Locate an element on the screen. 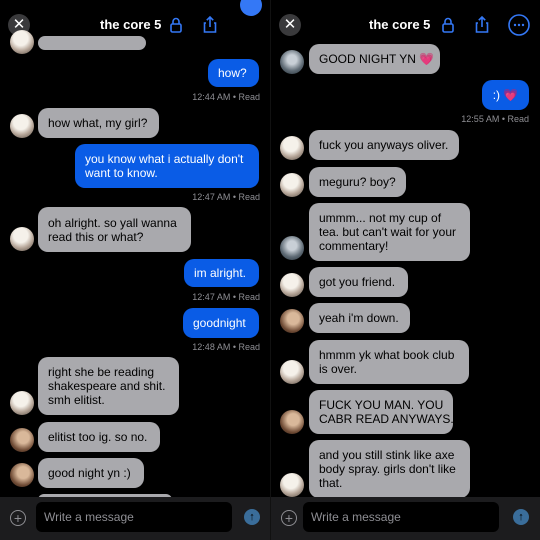  message-text: and you still stink like axe is located at coordinates (387, 455).